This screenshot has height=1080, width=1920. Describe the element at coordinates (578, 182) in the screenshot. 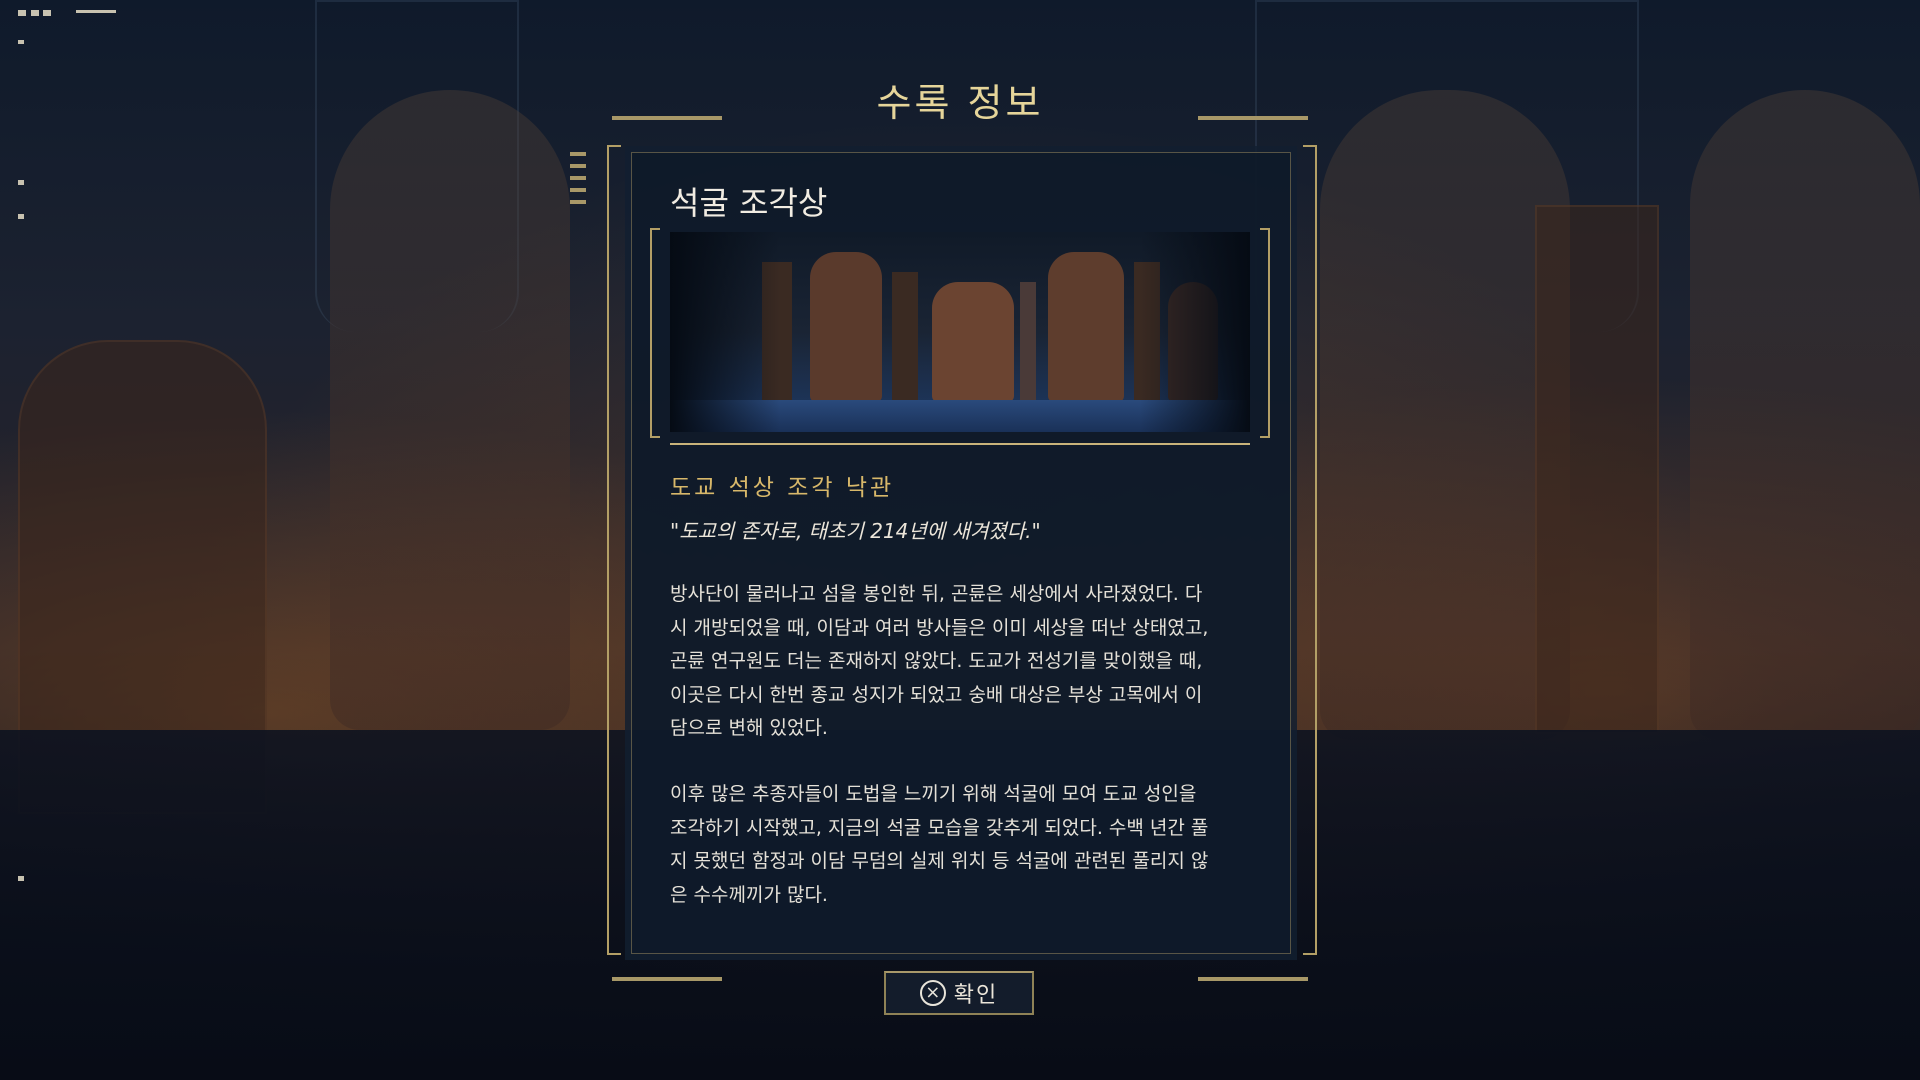

I see `scroll-tick-marks` at that location.